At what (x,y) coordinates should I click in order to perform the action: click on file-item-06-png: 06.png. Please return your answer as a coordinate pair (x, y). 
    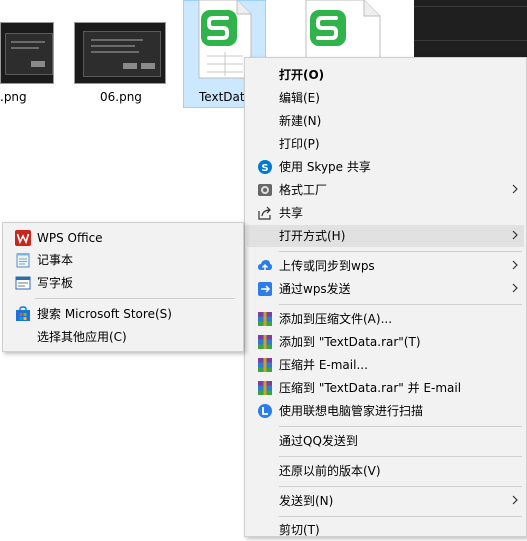
    Looking at the image, I should click on (120, 55).